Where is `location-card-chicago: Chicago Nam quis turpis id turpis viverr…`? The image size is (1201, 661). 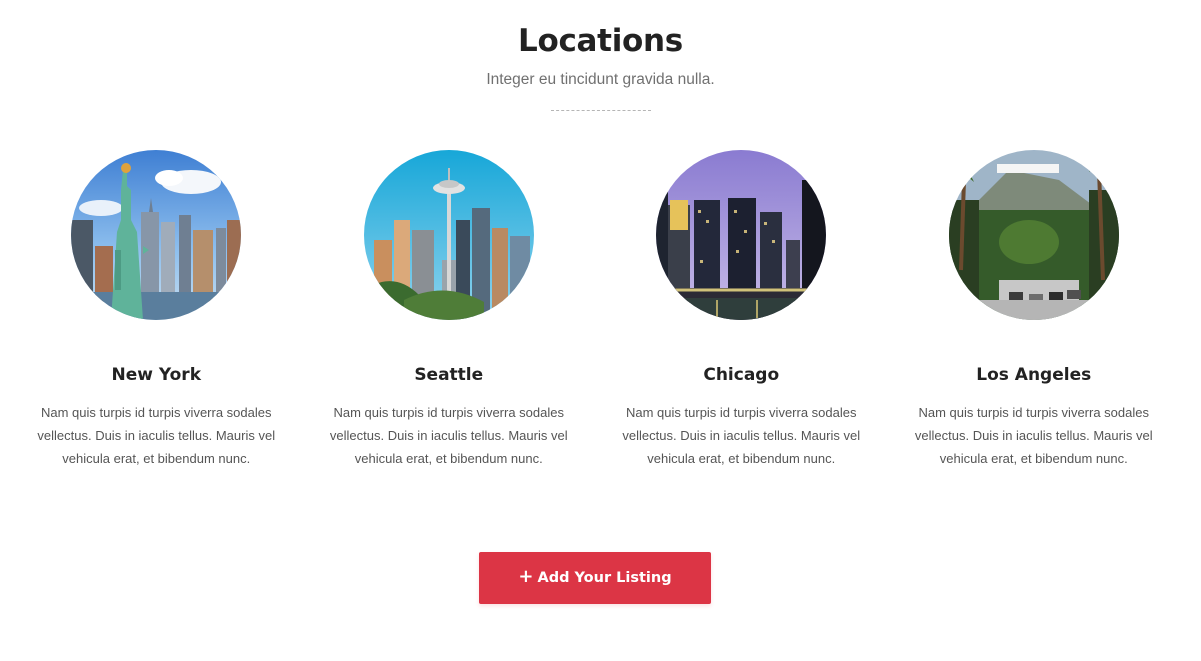
location-card-chicago: Chicago Nam quis turpis id turpis viverr… is located at coordinates (741, 310).